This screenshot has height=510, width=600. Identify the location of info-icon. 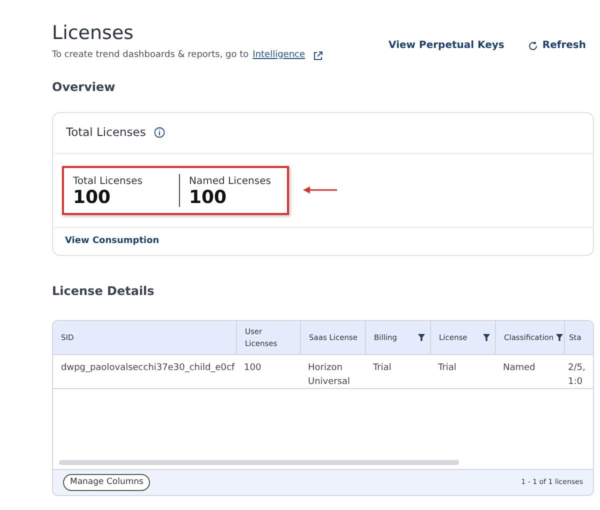
(159, 132).